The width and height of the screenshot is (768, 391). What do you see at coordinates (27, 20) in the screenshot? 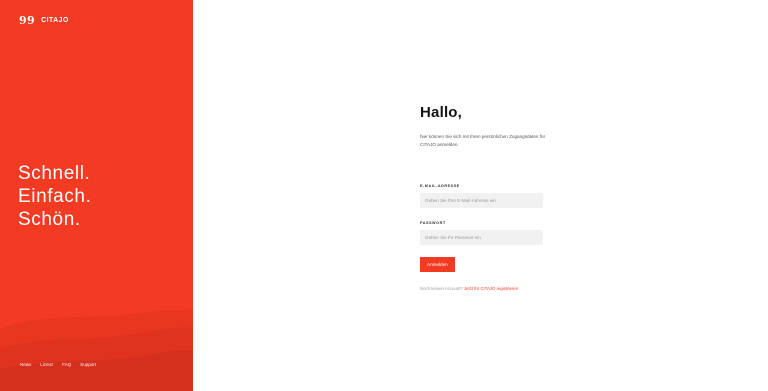
I see `quote-mark-icon: 99` at bounding box center [27, 20].